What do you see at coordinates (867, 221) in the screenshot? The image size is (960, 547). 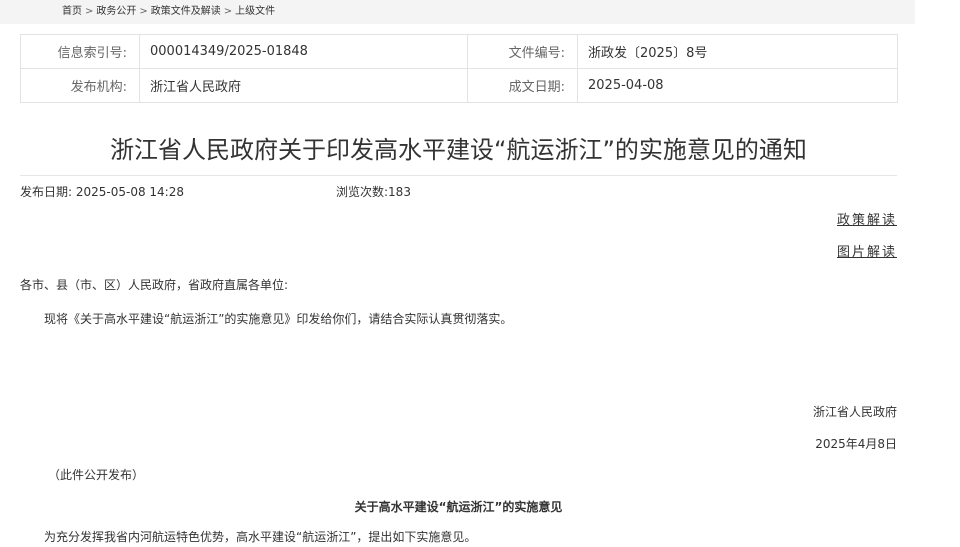 I see `policy-interpretation-link: 政策解读` at bounding box center [867, 221].